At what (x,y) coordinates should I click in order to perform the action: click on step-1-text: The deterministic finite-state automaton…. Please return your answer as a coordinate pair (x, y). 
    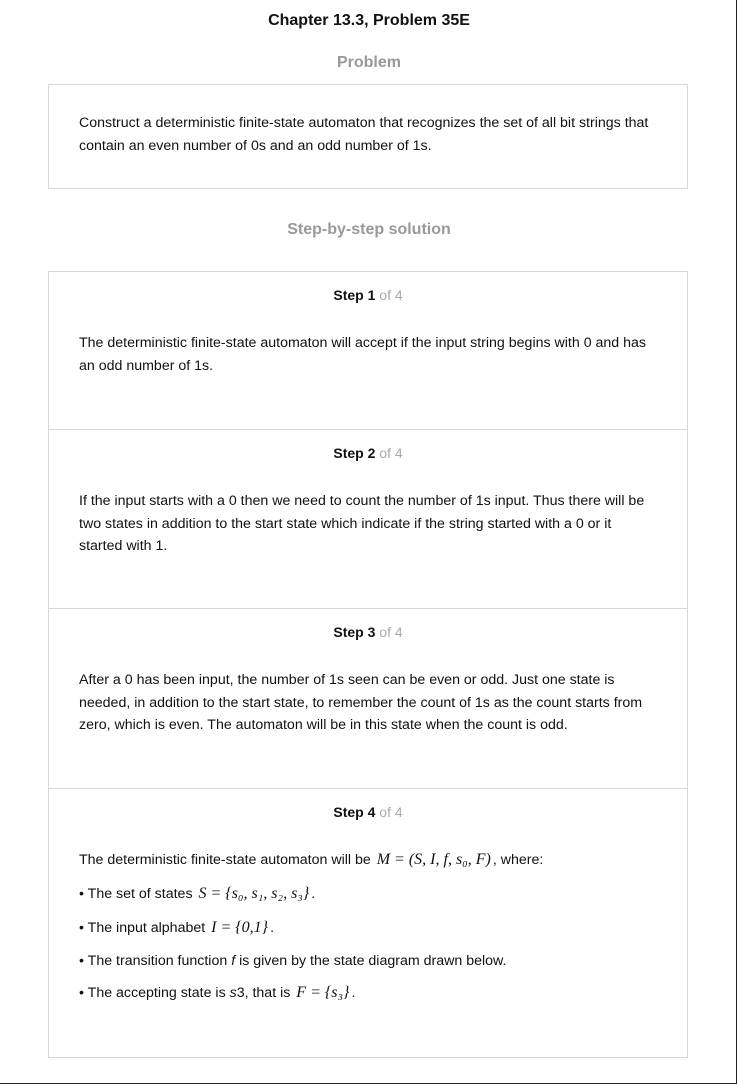
    Looking at the image, I should click on (363, 354).